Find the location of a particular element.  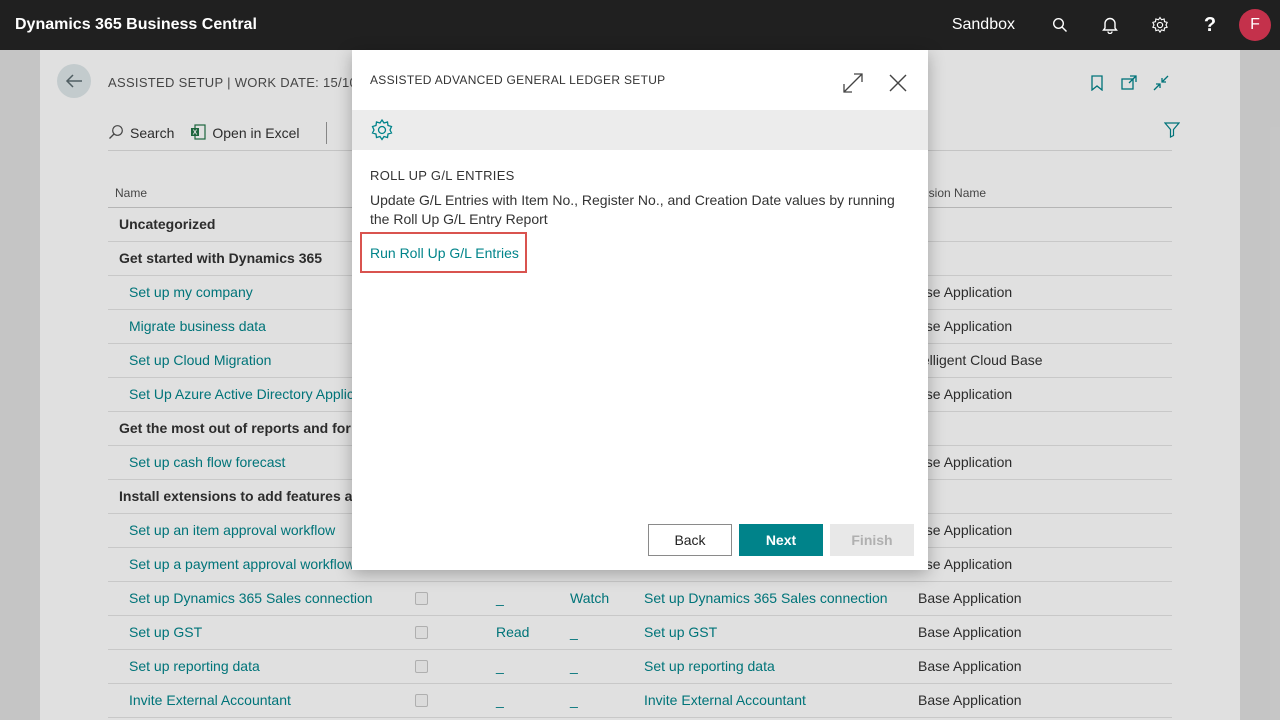

app-title: Dynamics 365 Business Central is located at coordinates (136, 25).